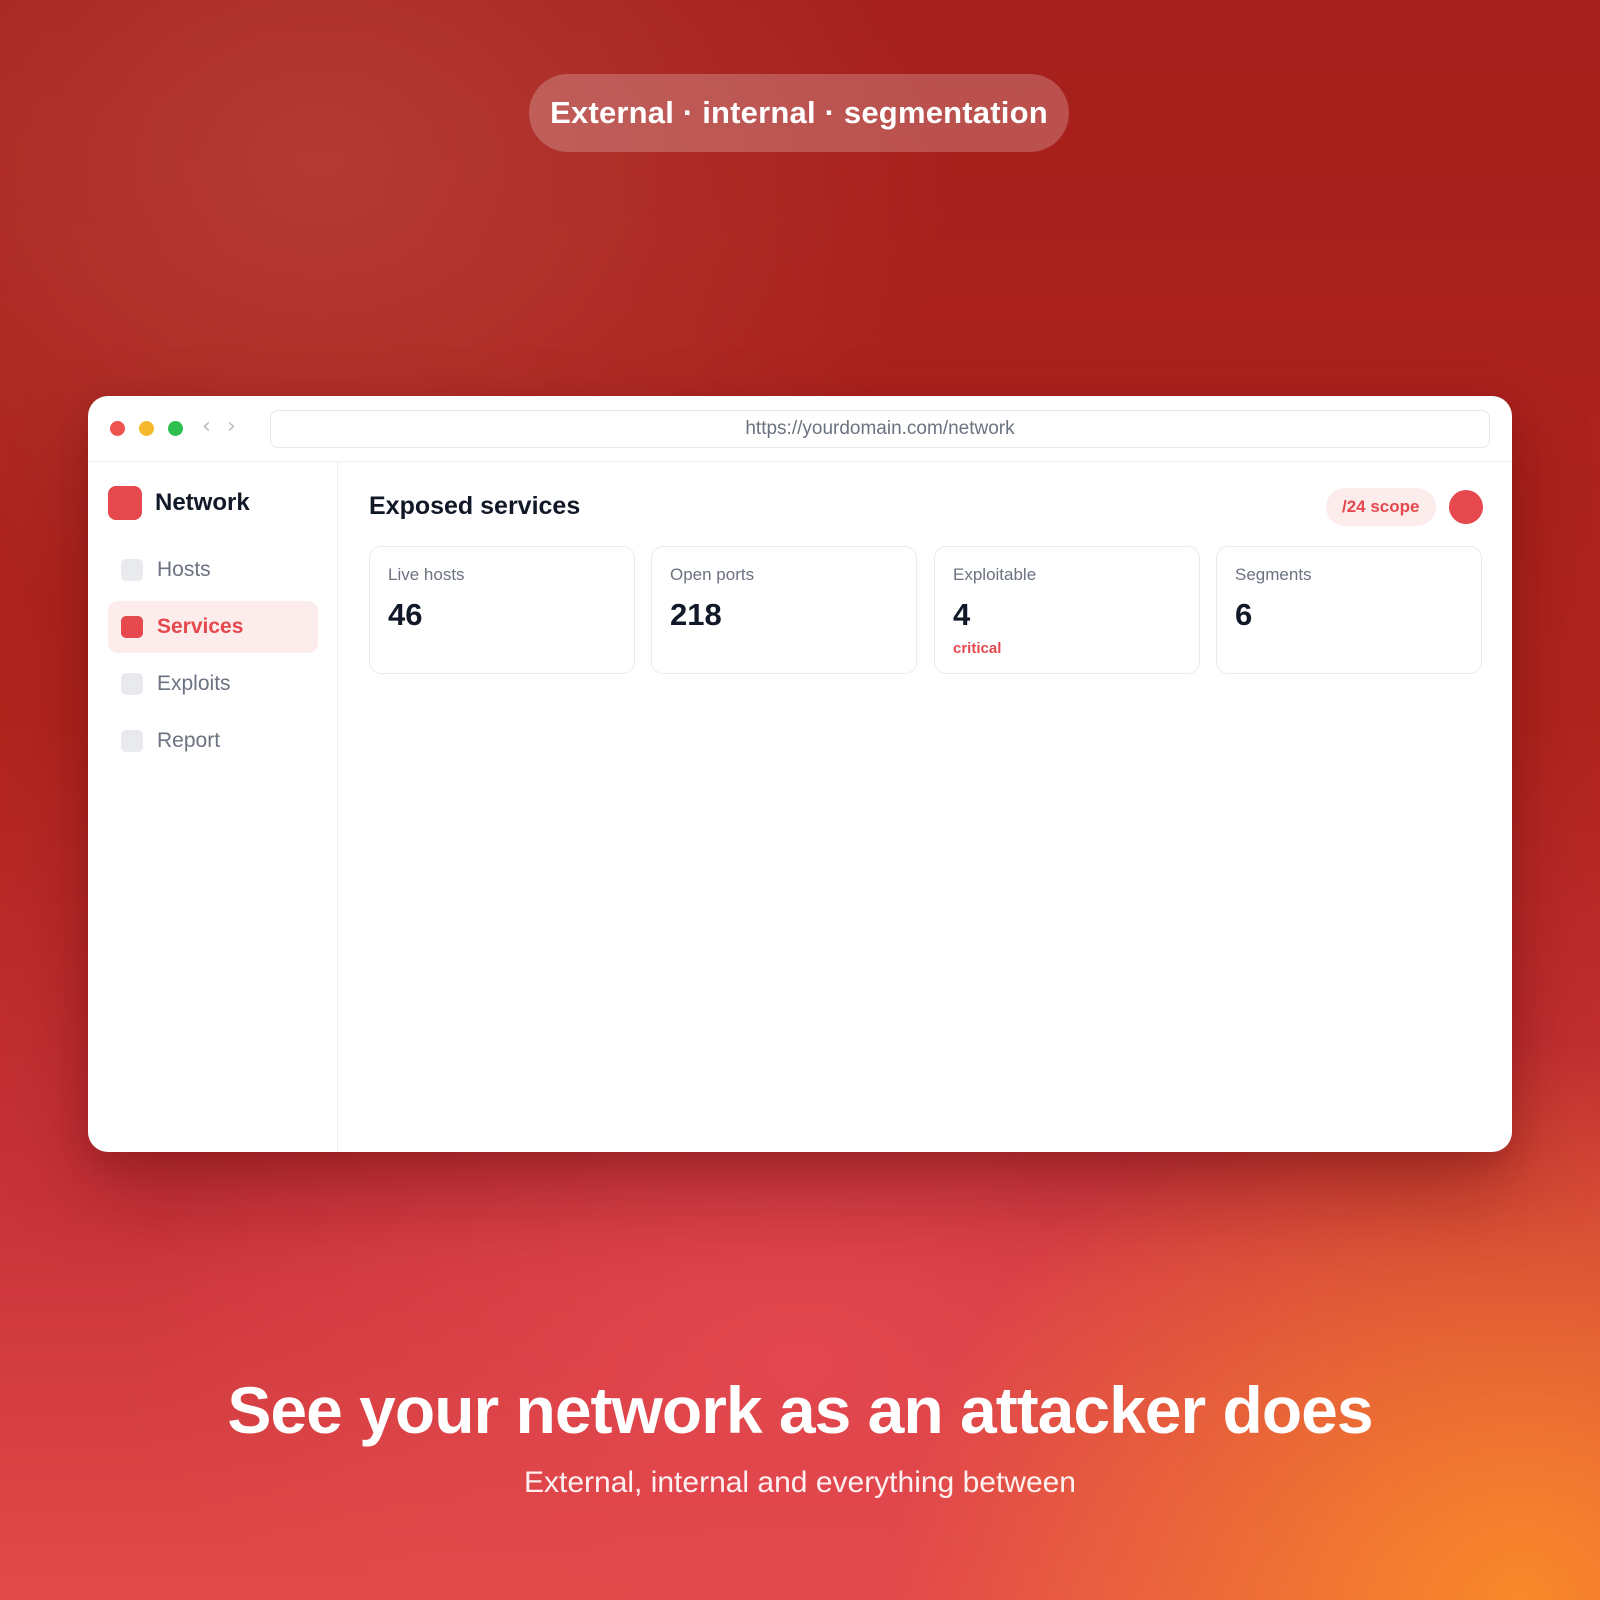 This screenshot has width=1600, height=1600. I want to click on sidebar-item-label: Services, so click(200, 626).